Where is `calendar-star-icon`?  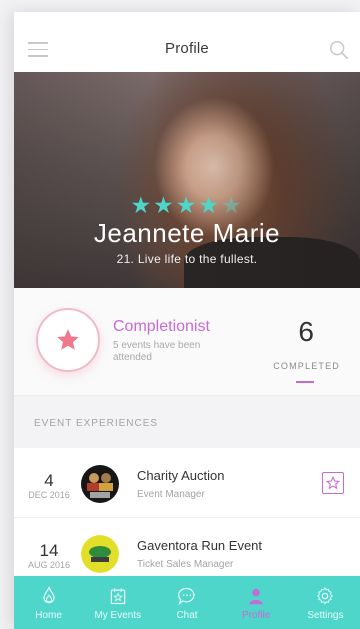 calendar-star-icon is located at coordinates (118, 596).